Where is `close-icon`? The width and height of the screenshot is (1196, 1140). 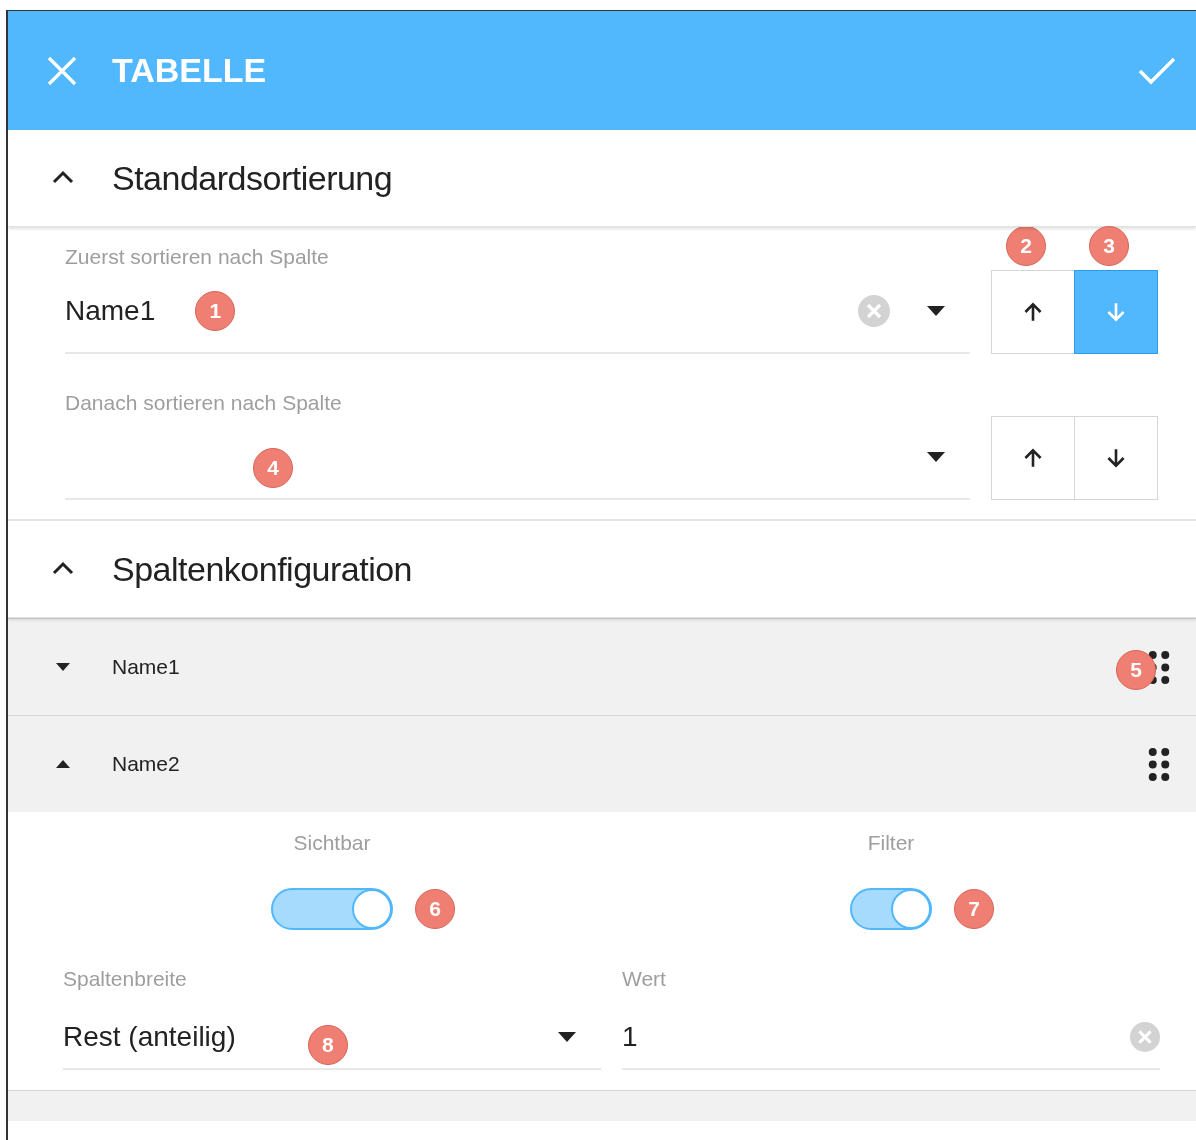
close-icon is located at coordinates (62, 70).